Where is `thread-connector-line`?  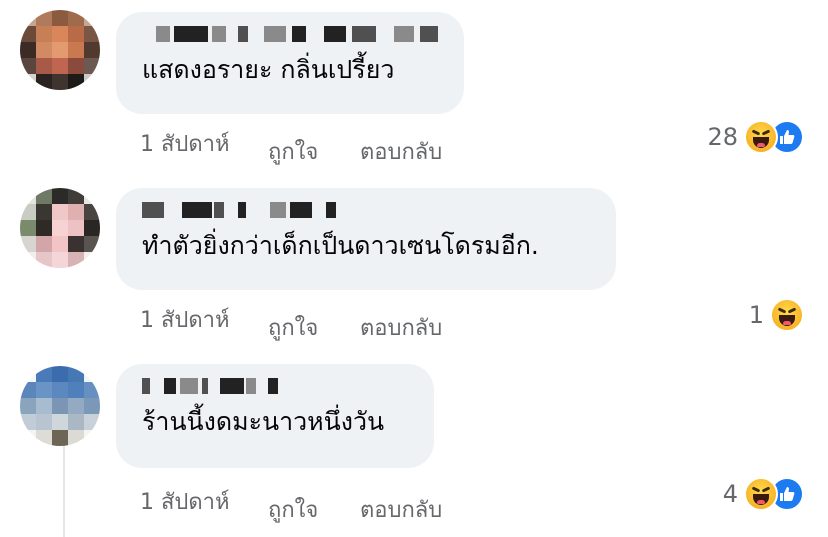
thread-connector-line is located at coordinates (64, 489).